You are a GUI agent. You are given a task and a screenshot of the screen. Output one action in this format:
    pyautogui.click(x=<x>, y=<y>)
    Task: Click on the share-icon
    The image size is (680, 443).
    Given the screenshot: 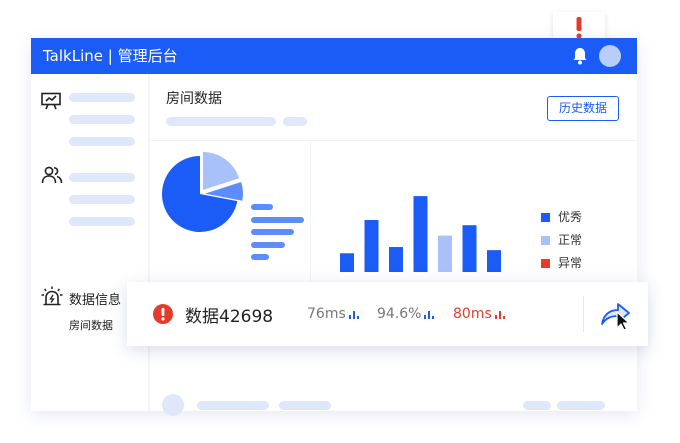 What is the action you would take?
    pyautogui.click(x=617, y=315)
    